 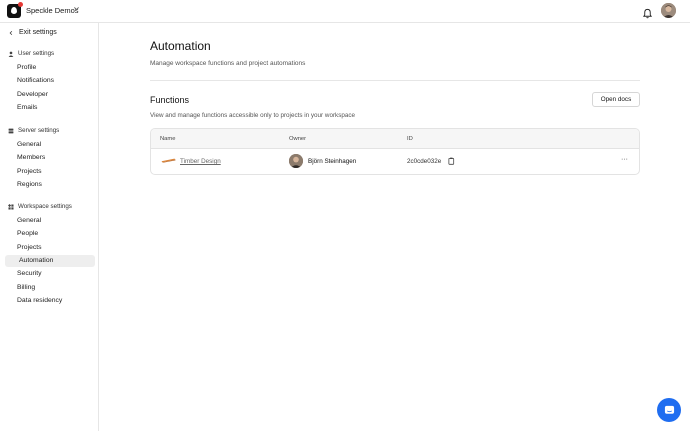 I want to click on sidebar-item-emails: Emails, so click(x=50, y=108).